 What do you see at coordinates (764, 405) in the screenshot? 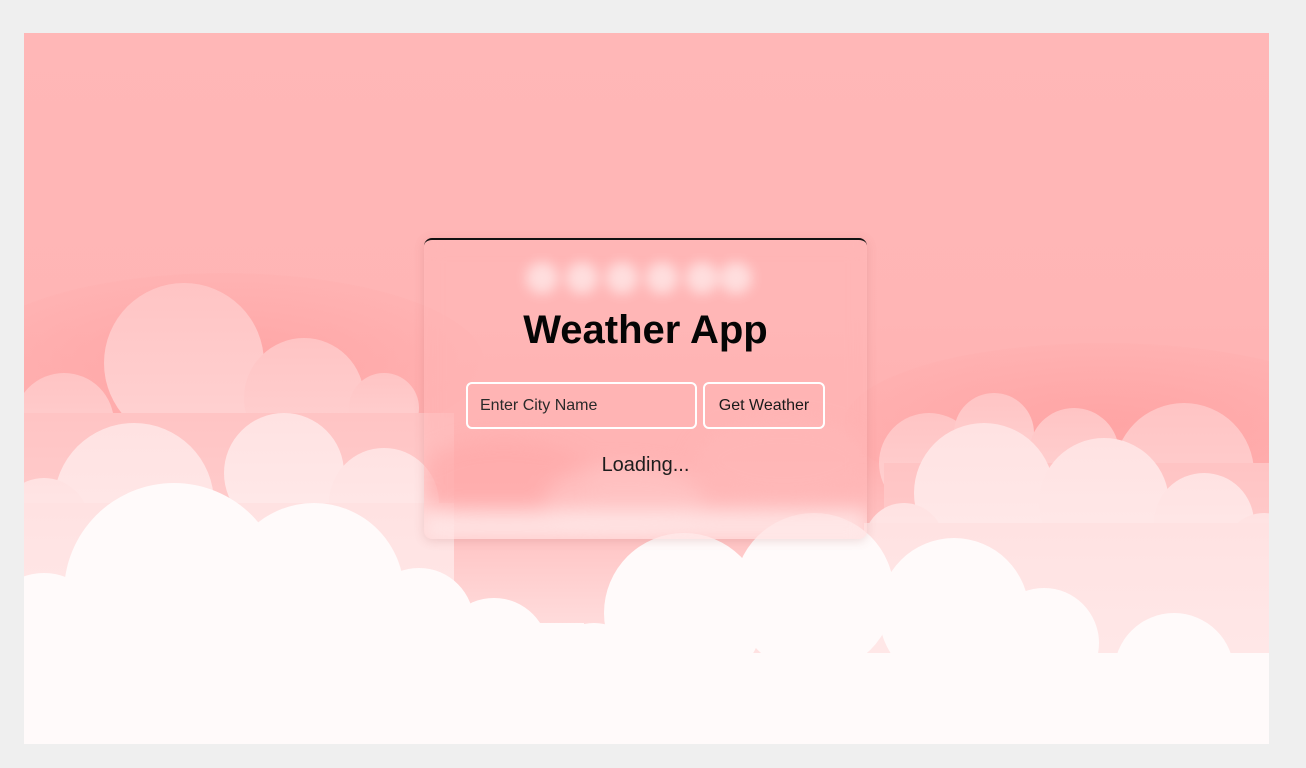
I see `get-weather-button: Get Weather` at bounding box center [764, 405].